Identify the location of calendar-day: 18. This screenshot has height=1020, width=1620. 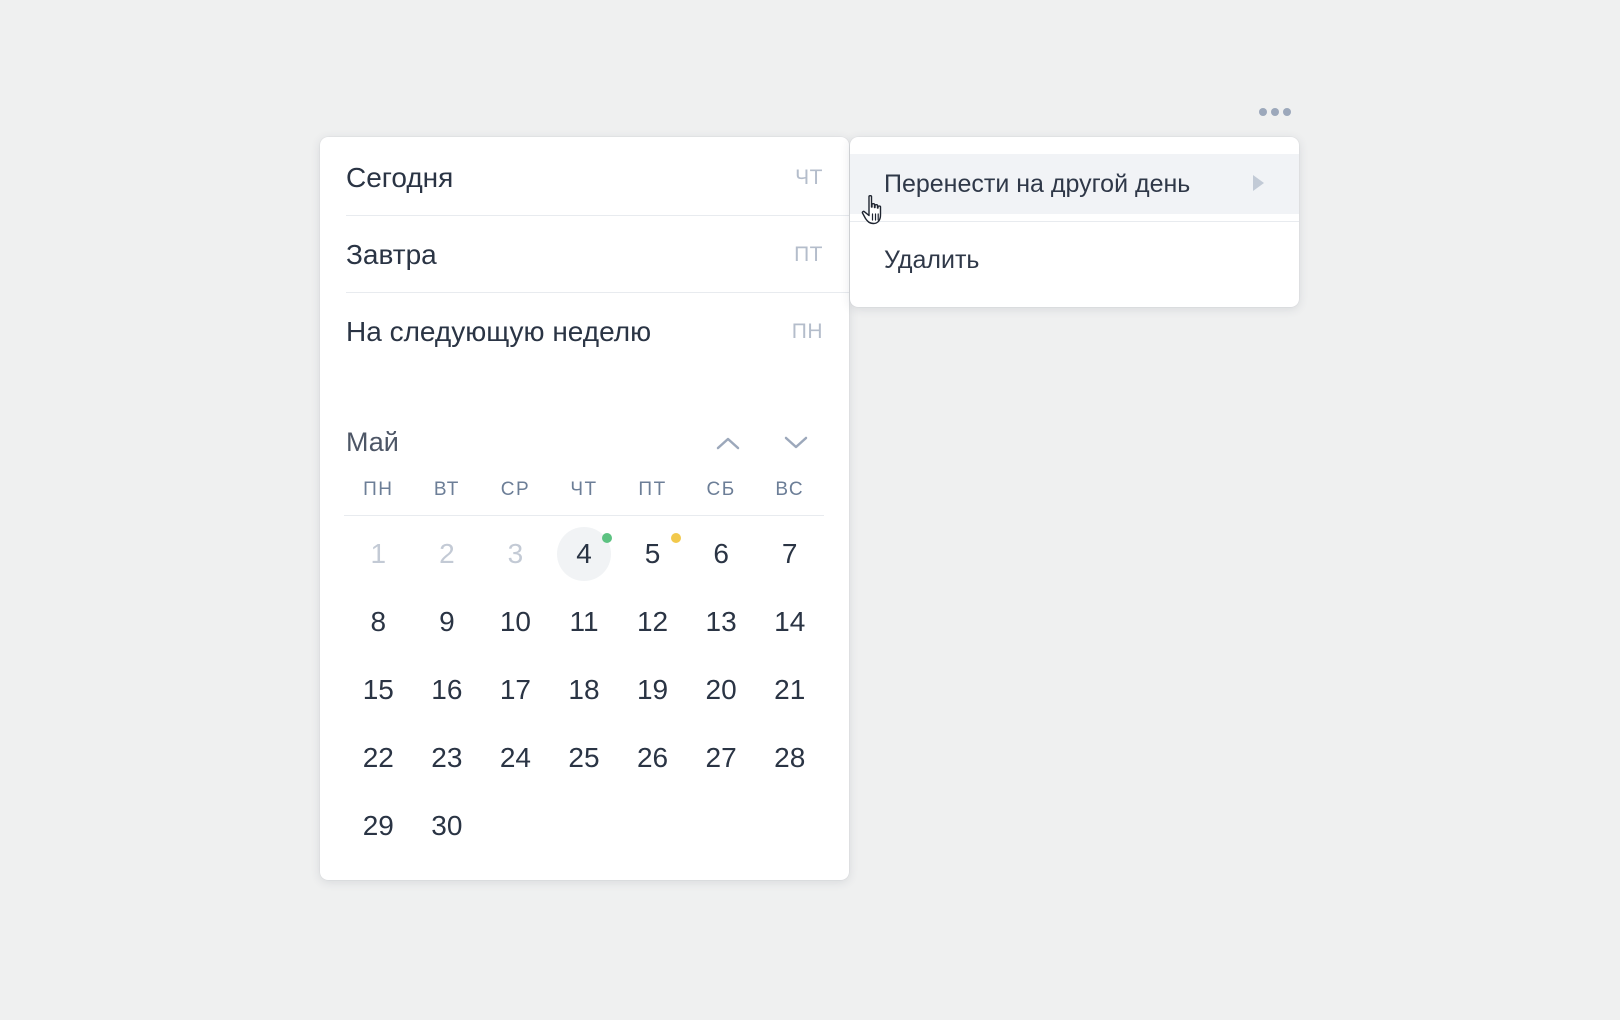
(584, 690).